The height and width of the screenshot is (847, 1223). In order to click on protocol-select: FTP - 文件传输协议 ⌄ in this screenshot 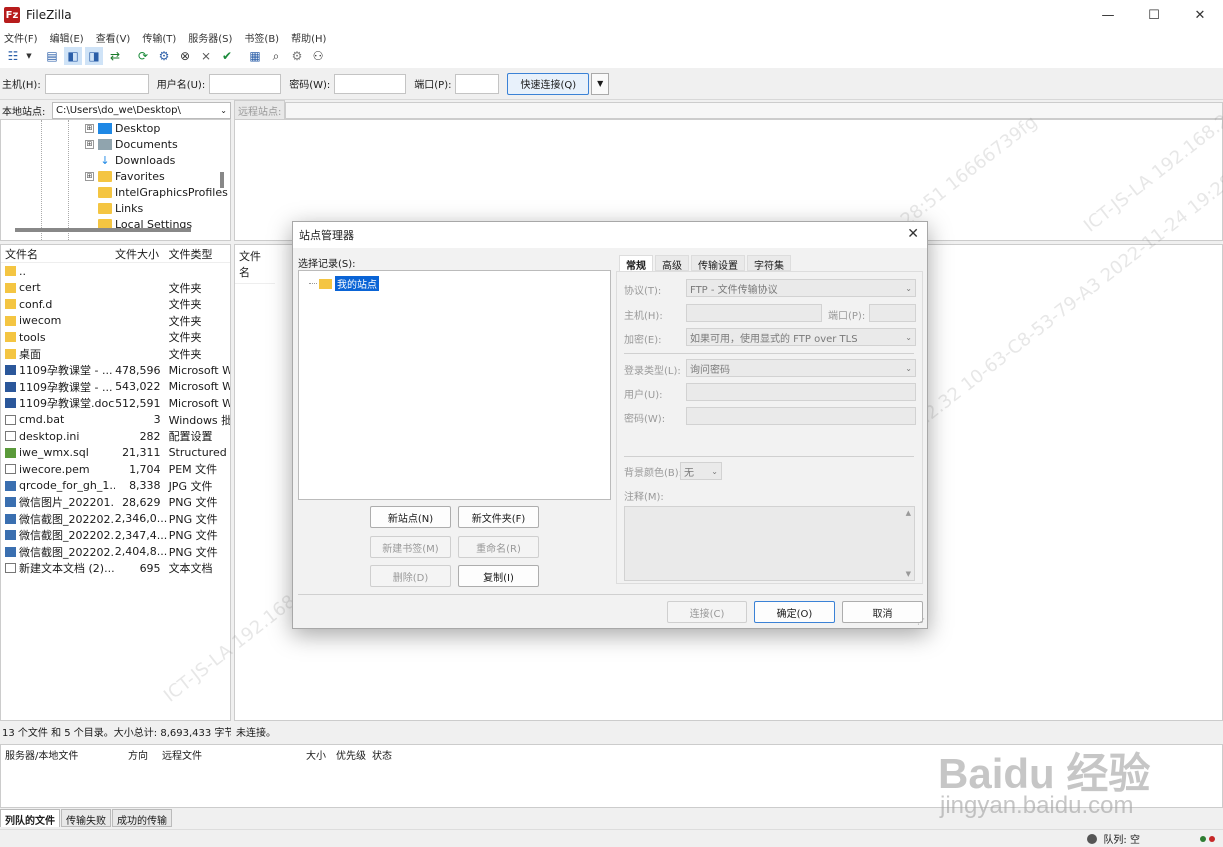, I will do `click(801, 288)`.